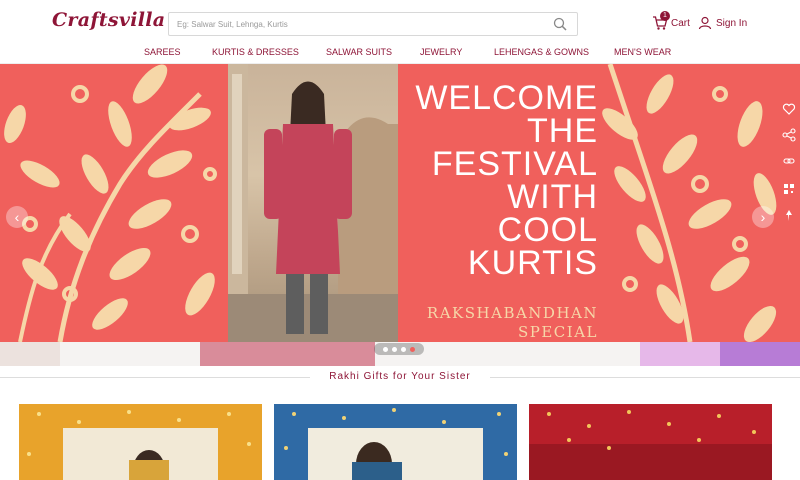  What do you see at coordinates (680, 23) in the screenshot?
I see `cart-label: Cart` at bounding box center [680, 23].